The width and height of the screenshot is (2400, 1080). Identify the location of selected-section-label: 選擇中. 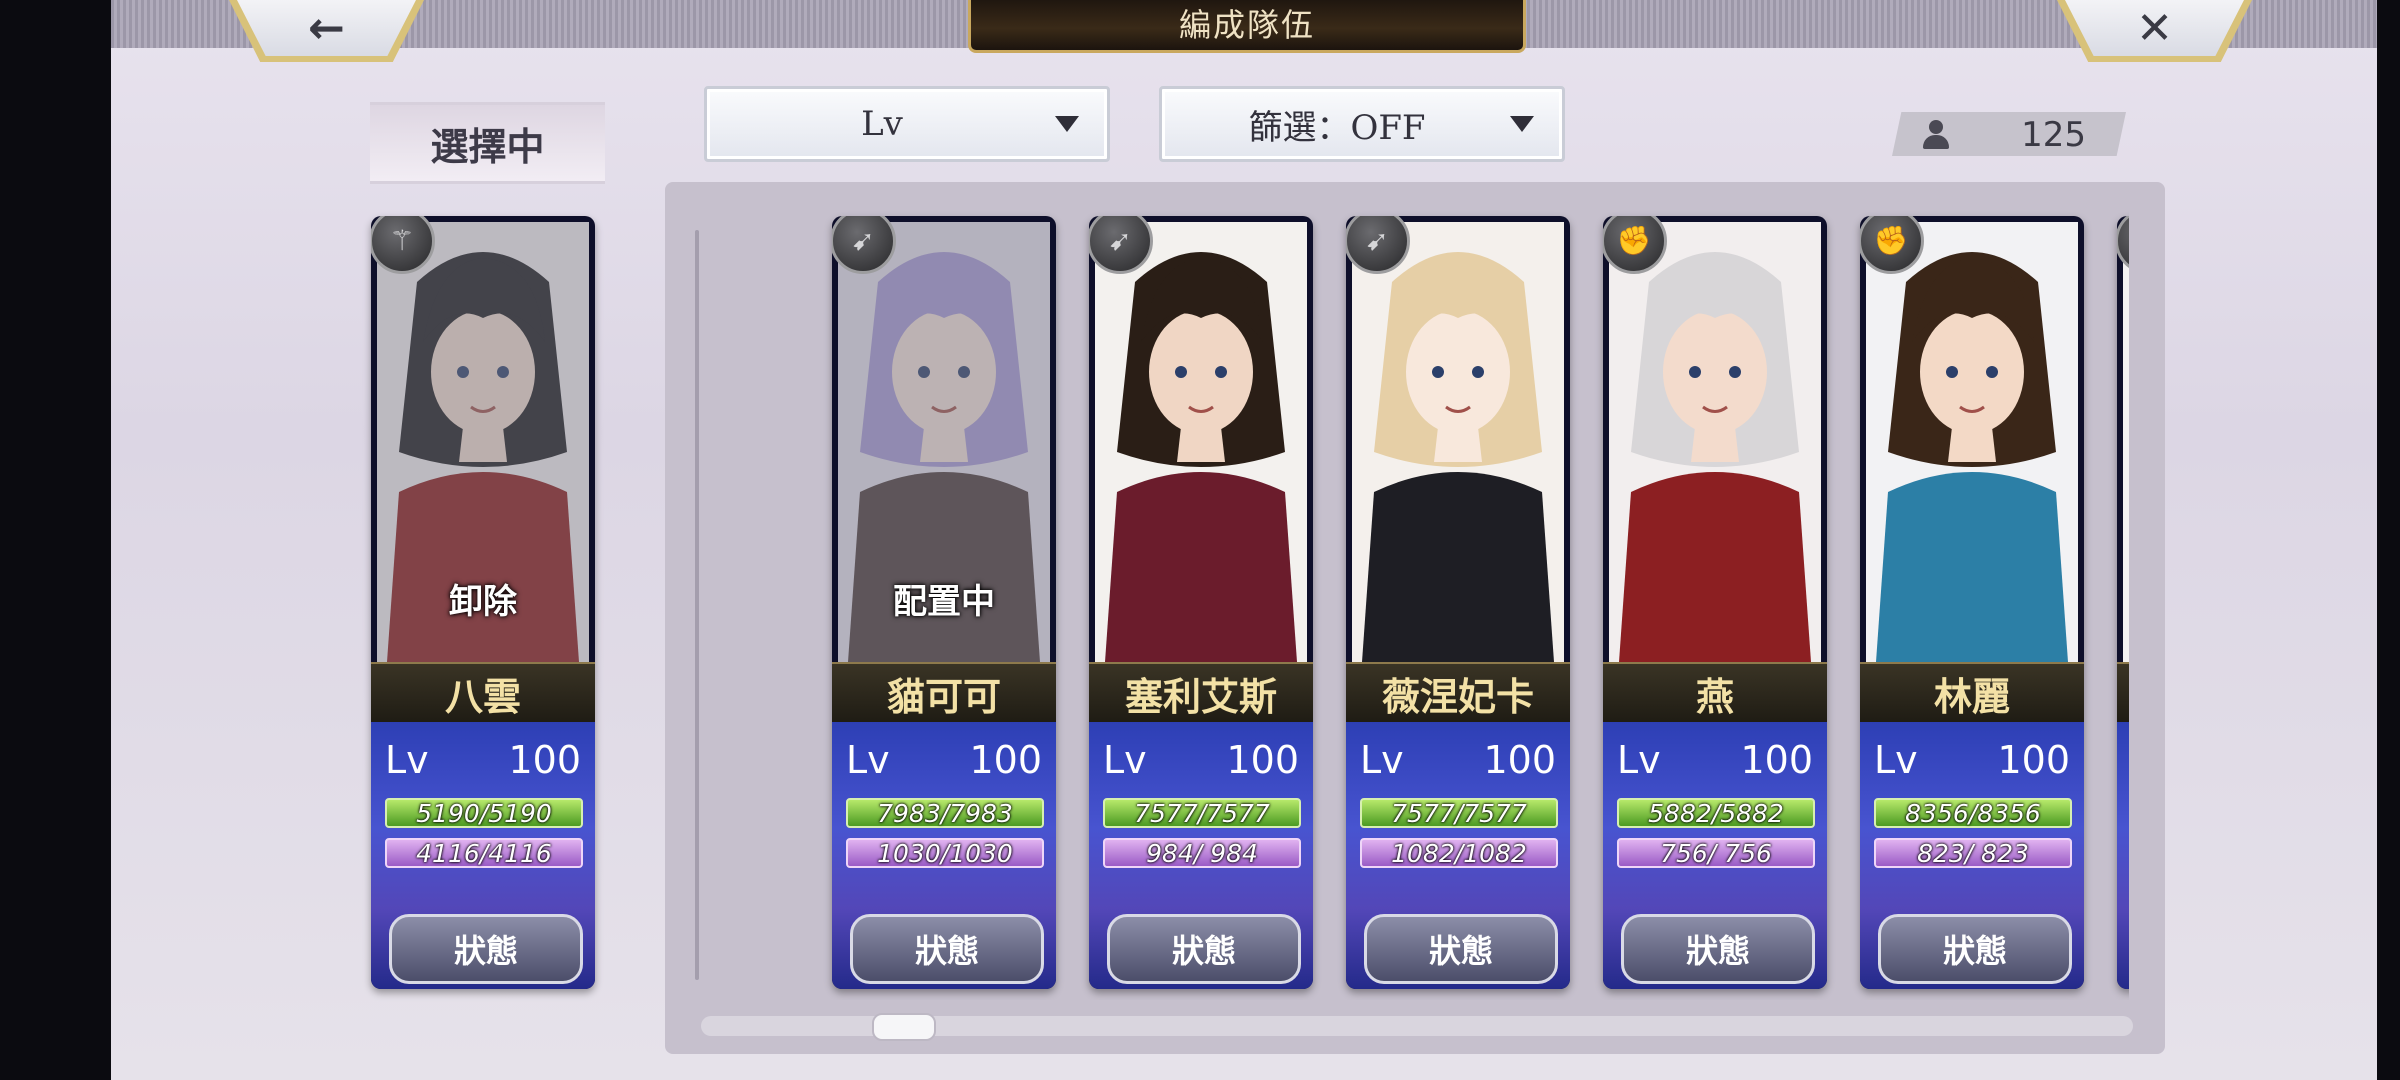
(487, 143).